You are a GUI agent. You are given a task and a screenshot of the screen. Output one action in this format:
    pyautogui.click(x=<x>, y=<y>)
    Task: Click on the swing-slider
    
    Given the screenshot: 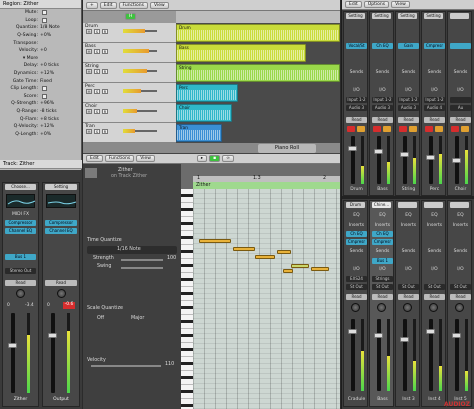 What is the action you would take?
    pyautogui.click(x=142, y=268)
    